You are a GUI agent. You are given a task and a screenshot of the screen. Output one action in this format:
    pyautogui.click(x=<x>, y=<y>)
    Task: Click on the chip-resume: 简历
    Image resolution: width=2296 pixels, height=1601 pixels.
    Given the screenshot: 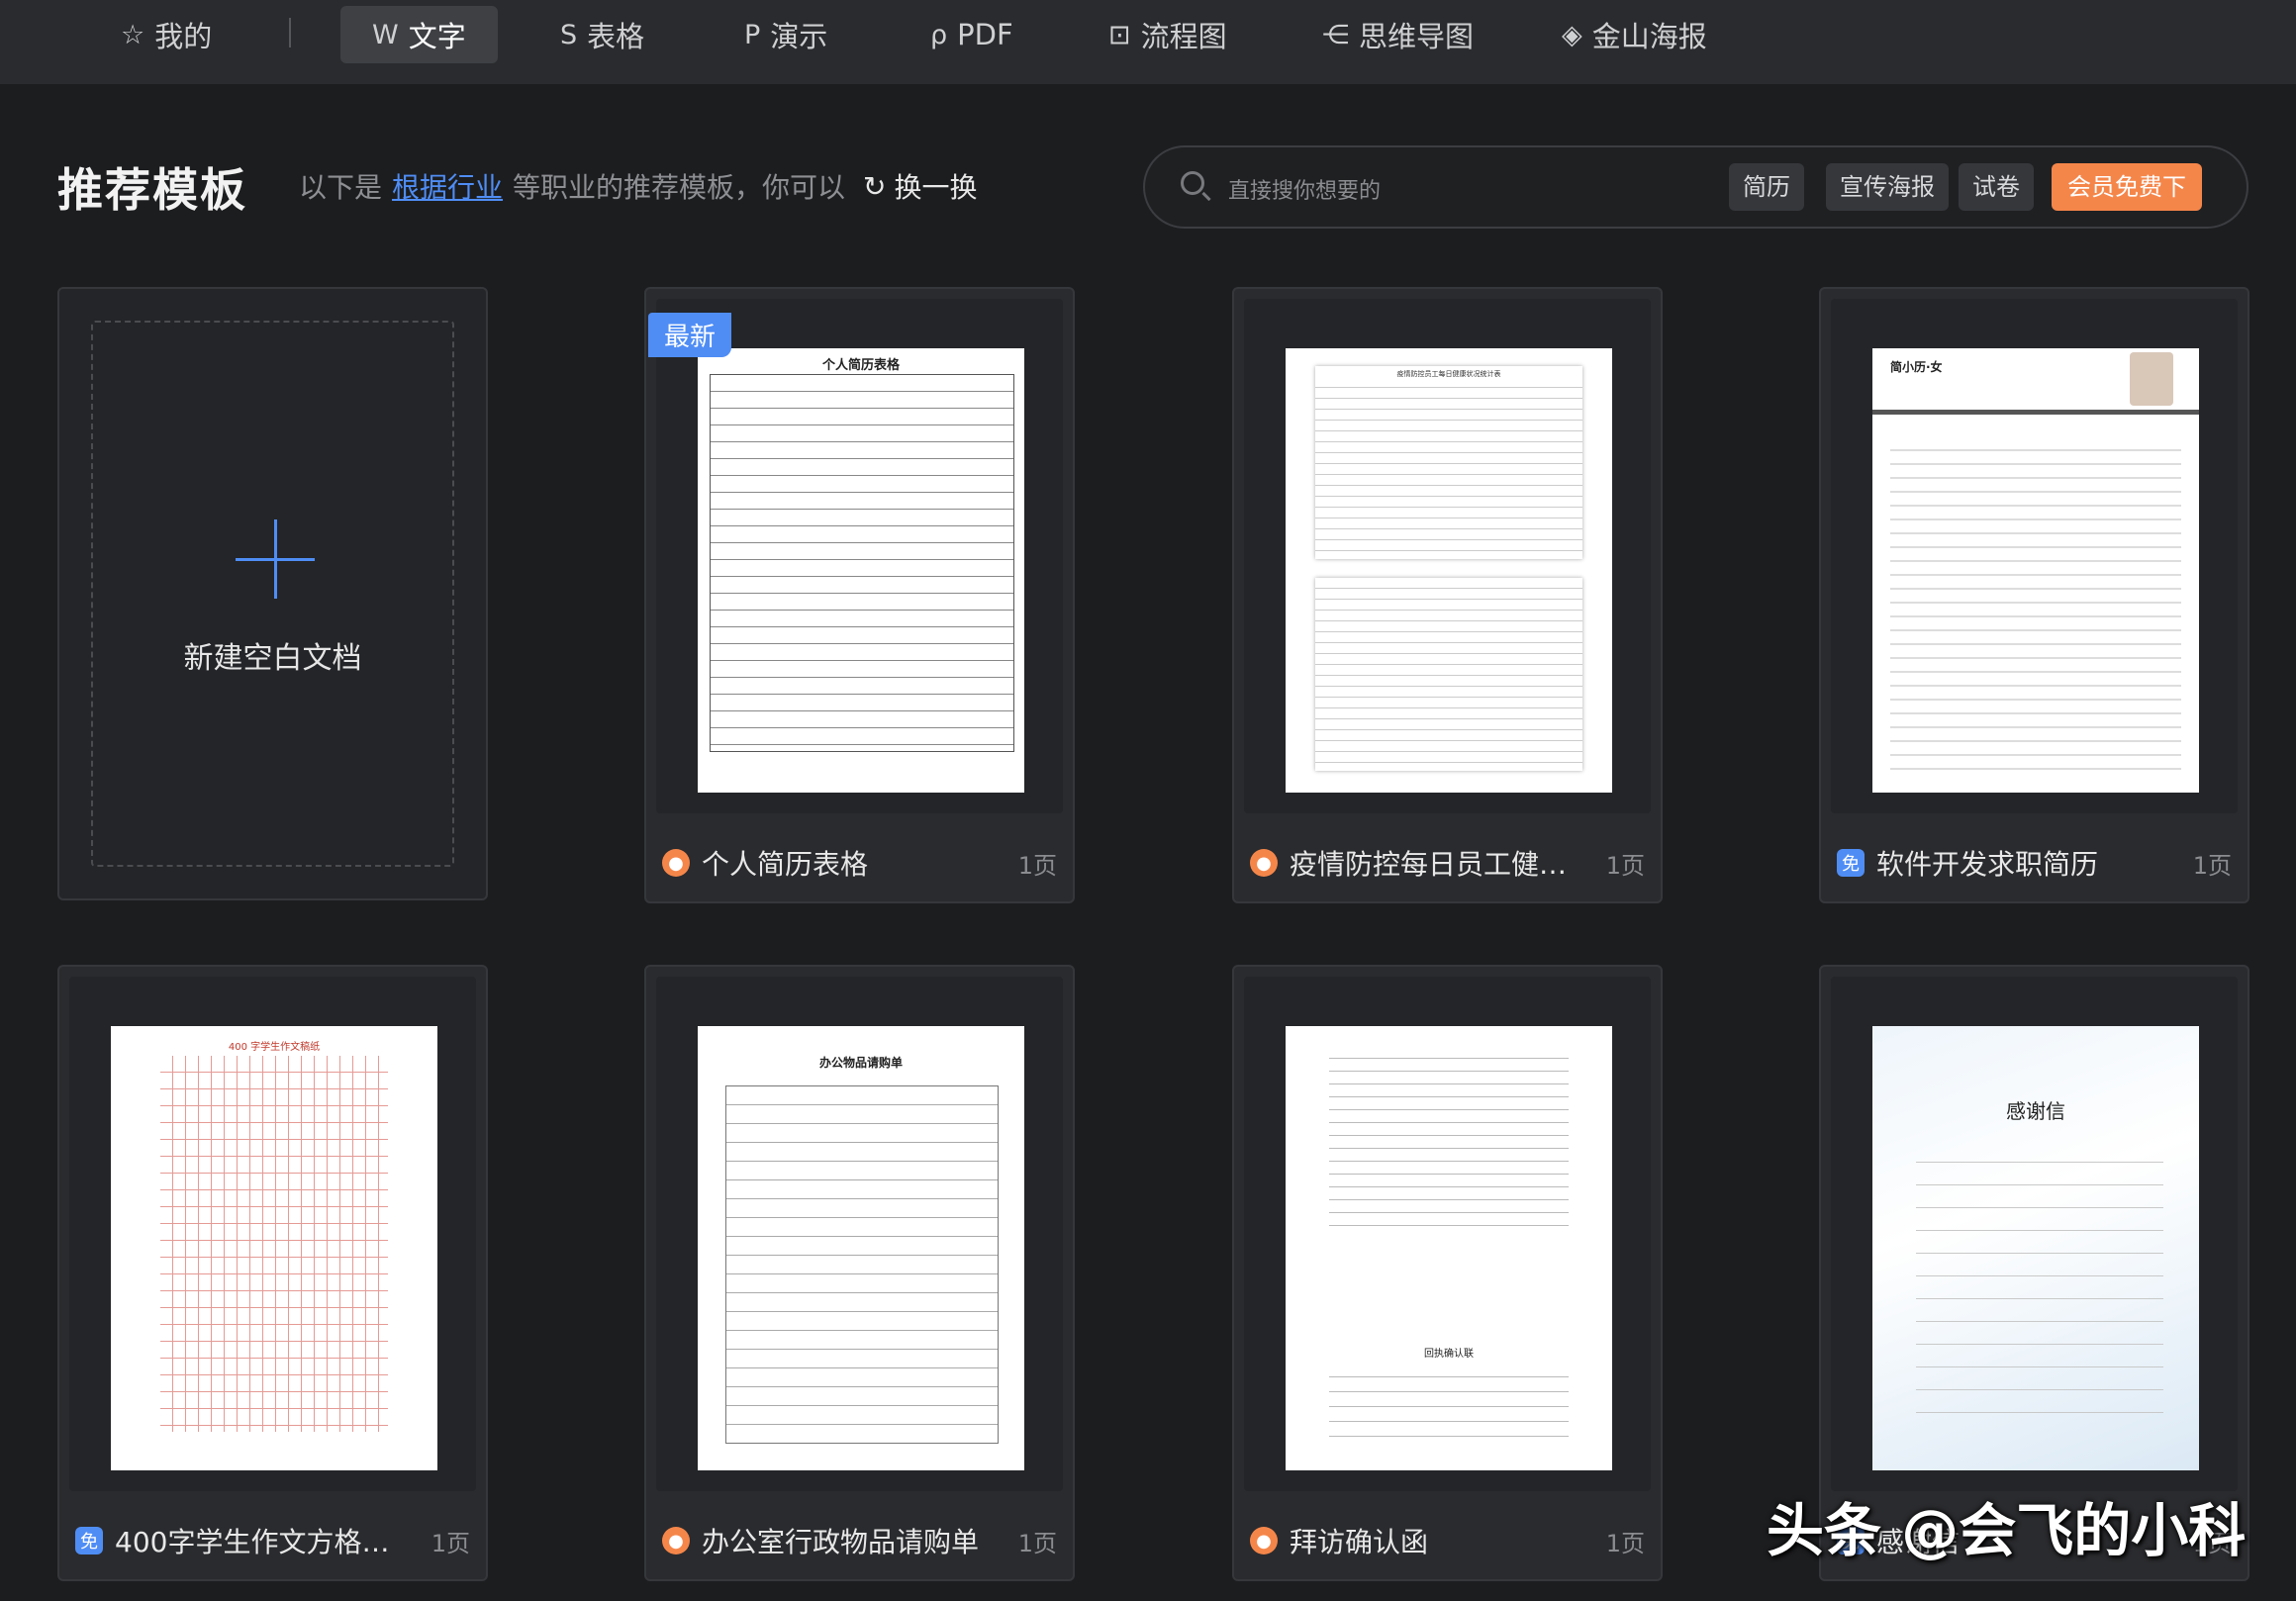 What is the action you would take?
    pyautogui.click(x=1766, y=187)
    